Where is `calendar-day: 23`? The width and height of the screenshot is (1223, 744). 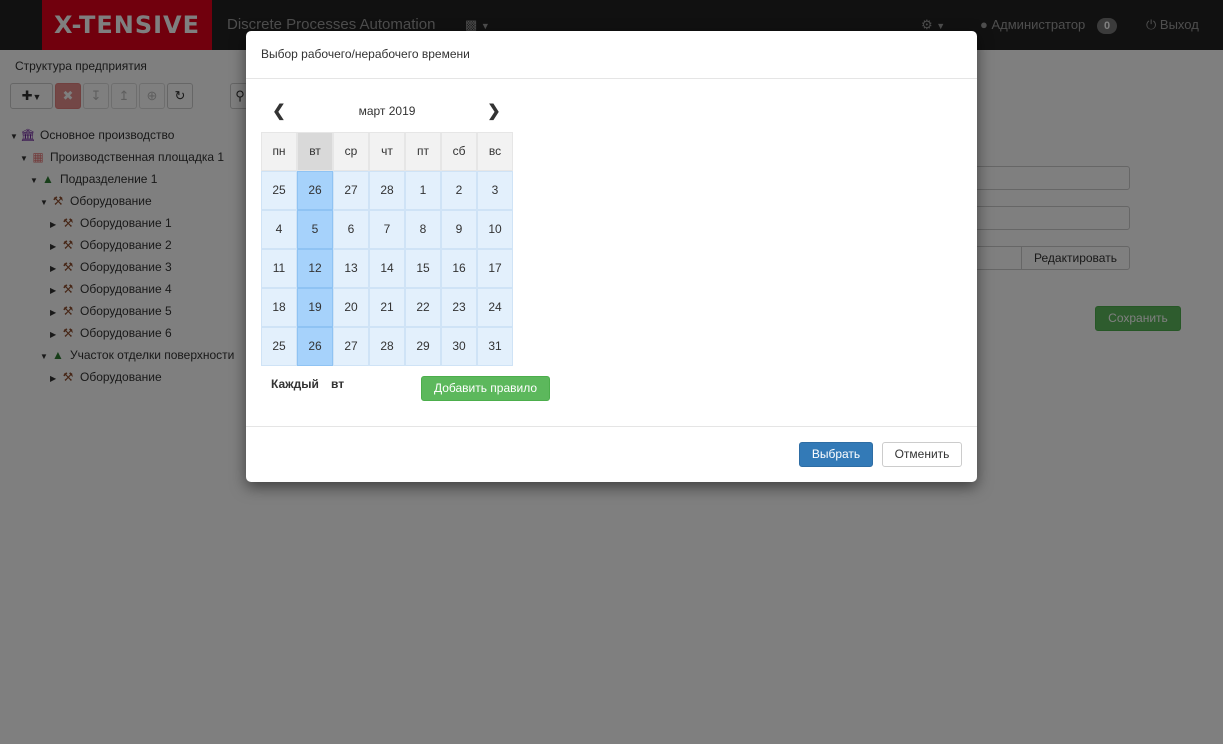 calendar-day: 23 is located at coordinates (459, 307).